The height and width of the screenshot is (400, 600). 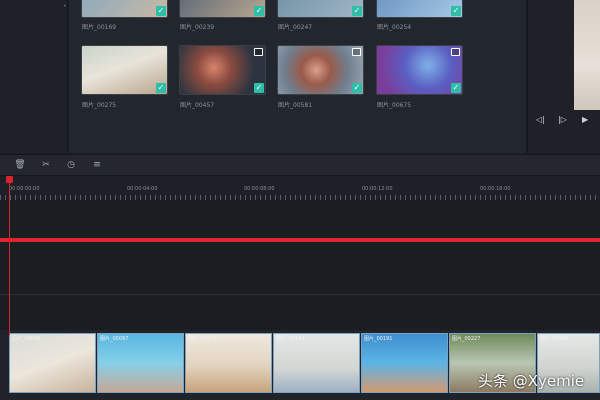 I want to click on left-panel: •, so click(x=34, y=76).